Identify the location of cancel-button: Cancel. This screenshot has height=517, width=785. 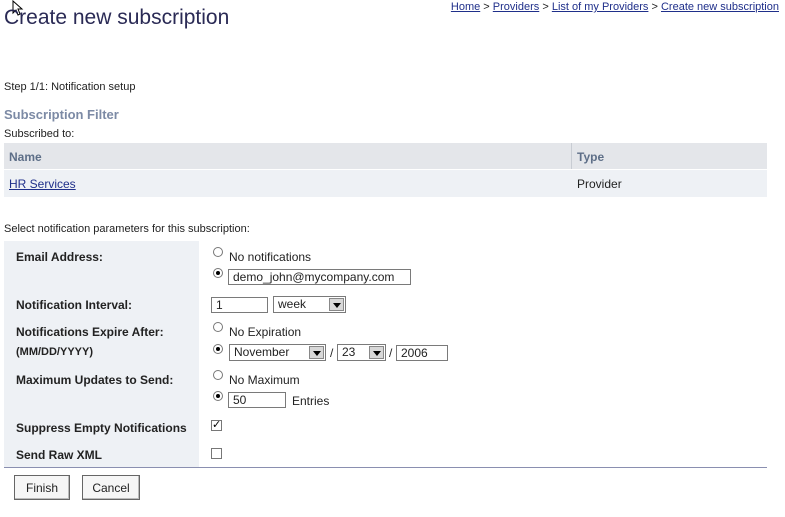
(111, 487).